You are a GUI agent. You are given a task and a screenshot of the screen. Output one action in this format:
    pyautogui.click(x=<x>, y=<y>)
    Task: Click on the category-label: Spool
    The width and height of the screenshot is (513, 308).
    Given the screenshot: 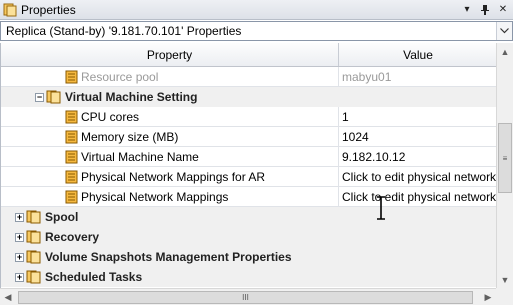 What is the action you would take?
    pyautogui.click(x=62, y=217)
    